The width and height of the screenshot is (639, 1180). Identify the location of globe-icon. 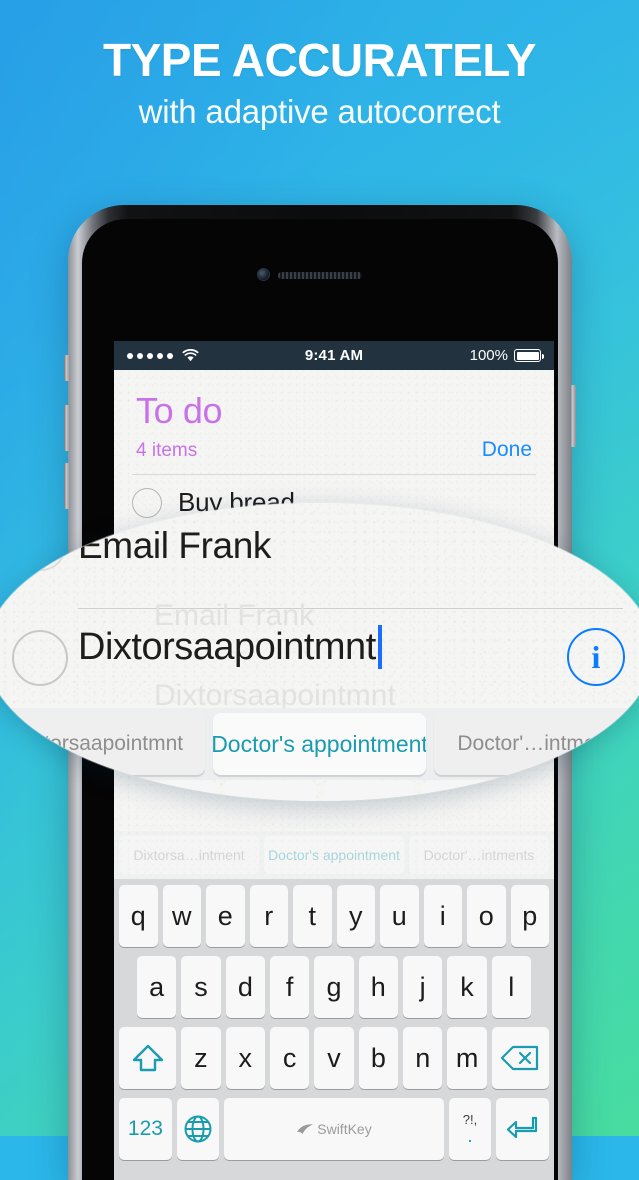
(198, 1129).